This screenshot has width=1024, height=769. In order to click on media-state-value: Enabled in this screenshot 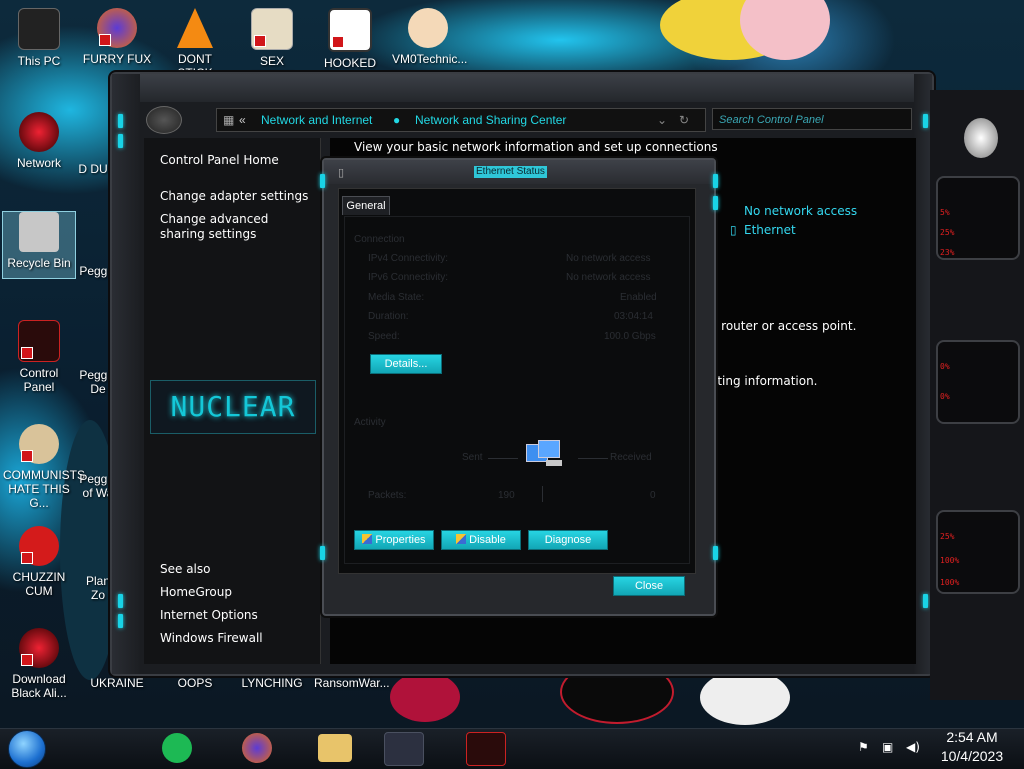, I will do `click(638, 297)`.